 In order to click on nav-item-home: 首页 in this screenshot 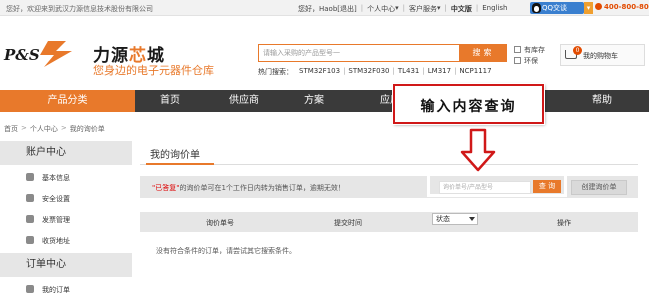, I will do `click(170, 101)`.